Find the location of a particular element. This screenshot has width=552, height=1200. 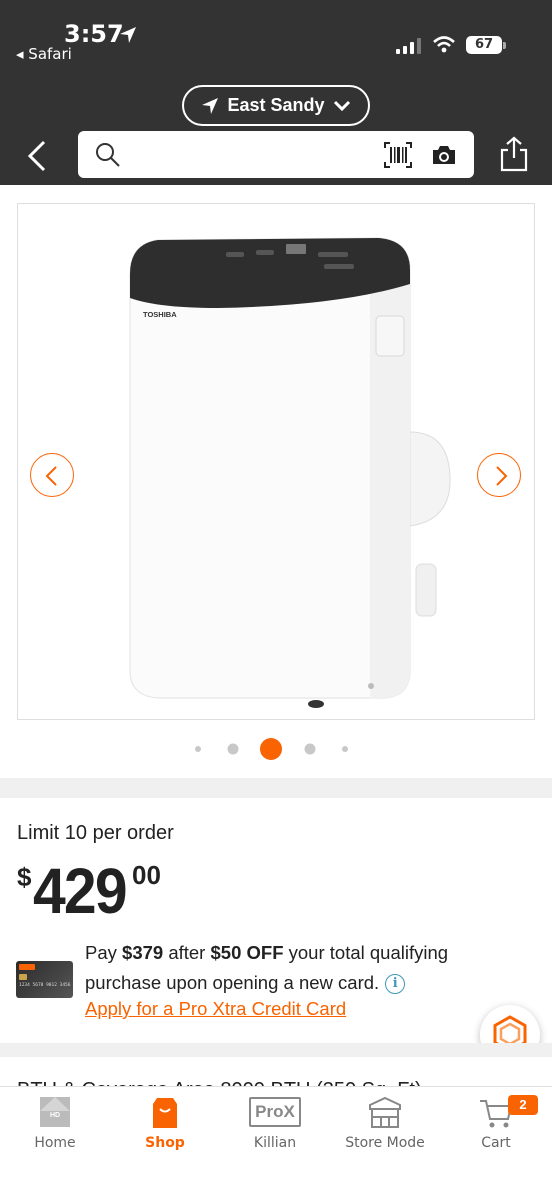

chevron-down-icon is located at coordinates (341, 105).